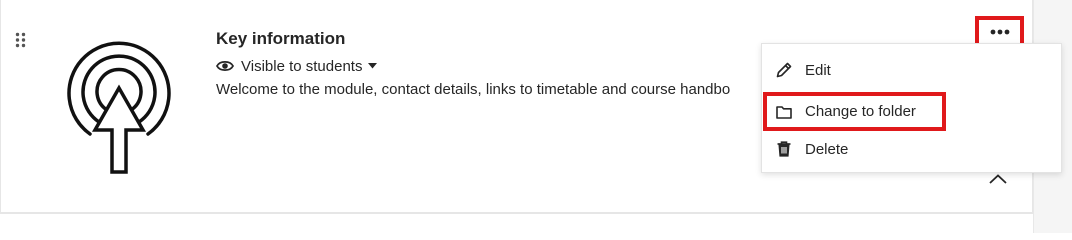  I want to click on menu-item-delete: Delete, so click(857, 149).